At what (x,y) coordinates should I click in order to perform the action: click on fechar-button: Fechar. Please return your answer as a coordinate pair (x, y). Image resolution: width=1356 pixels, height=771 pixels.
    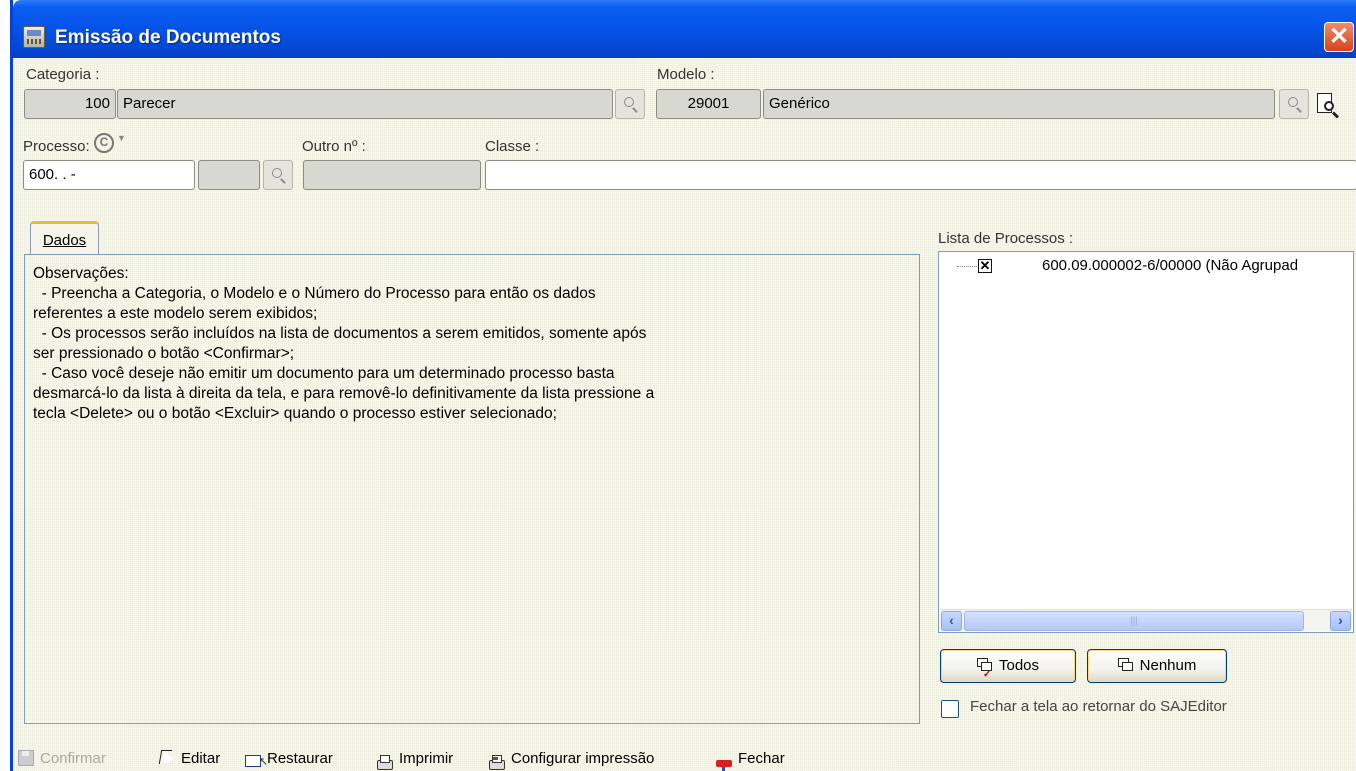
    Looking at the image, I should click on (750, 759).